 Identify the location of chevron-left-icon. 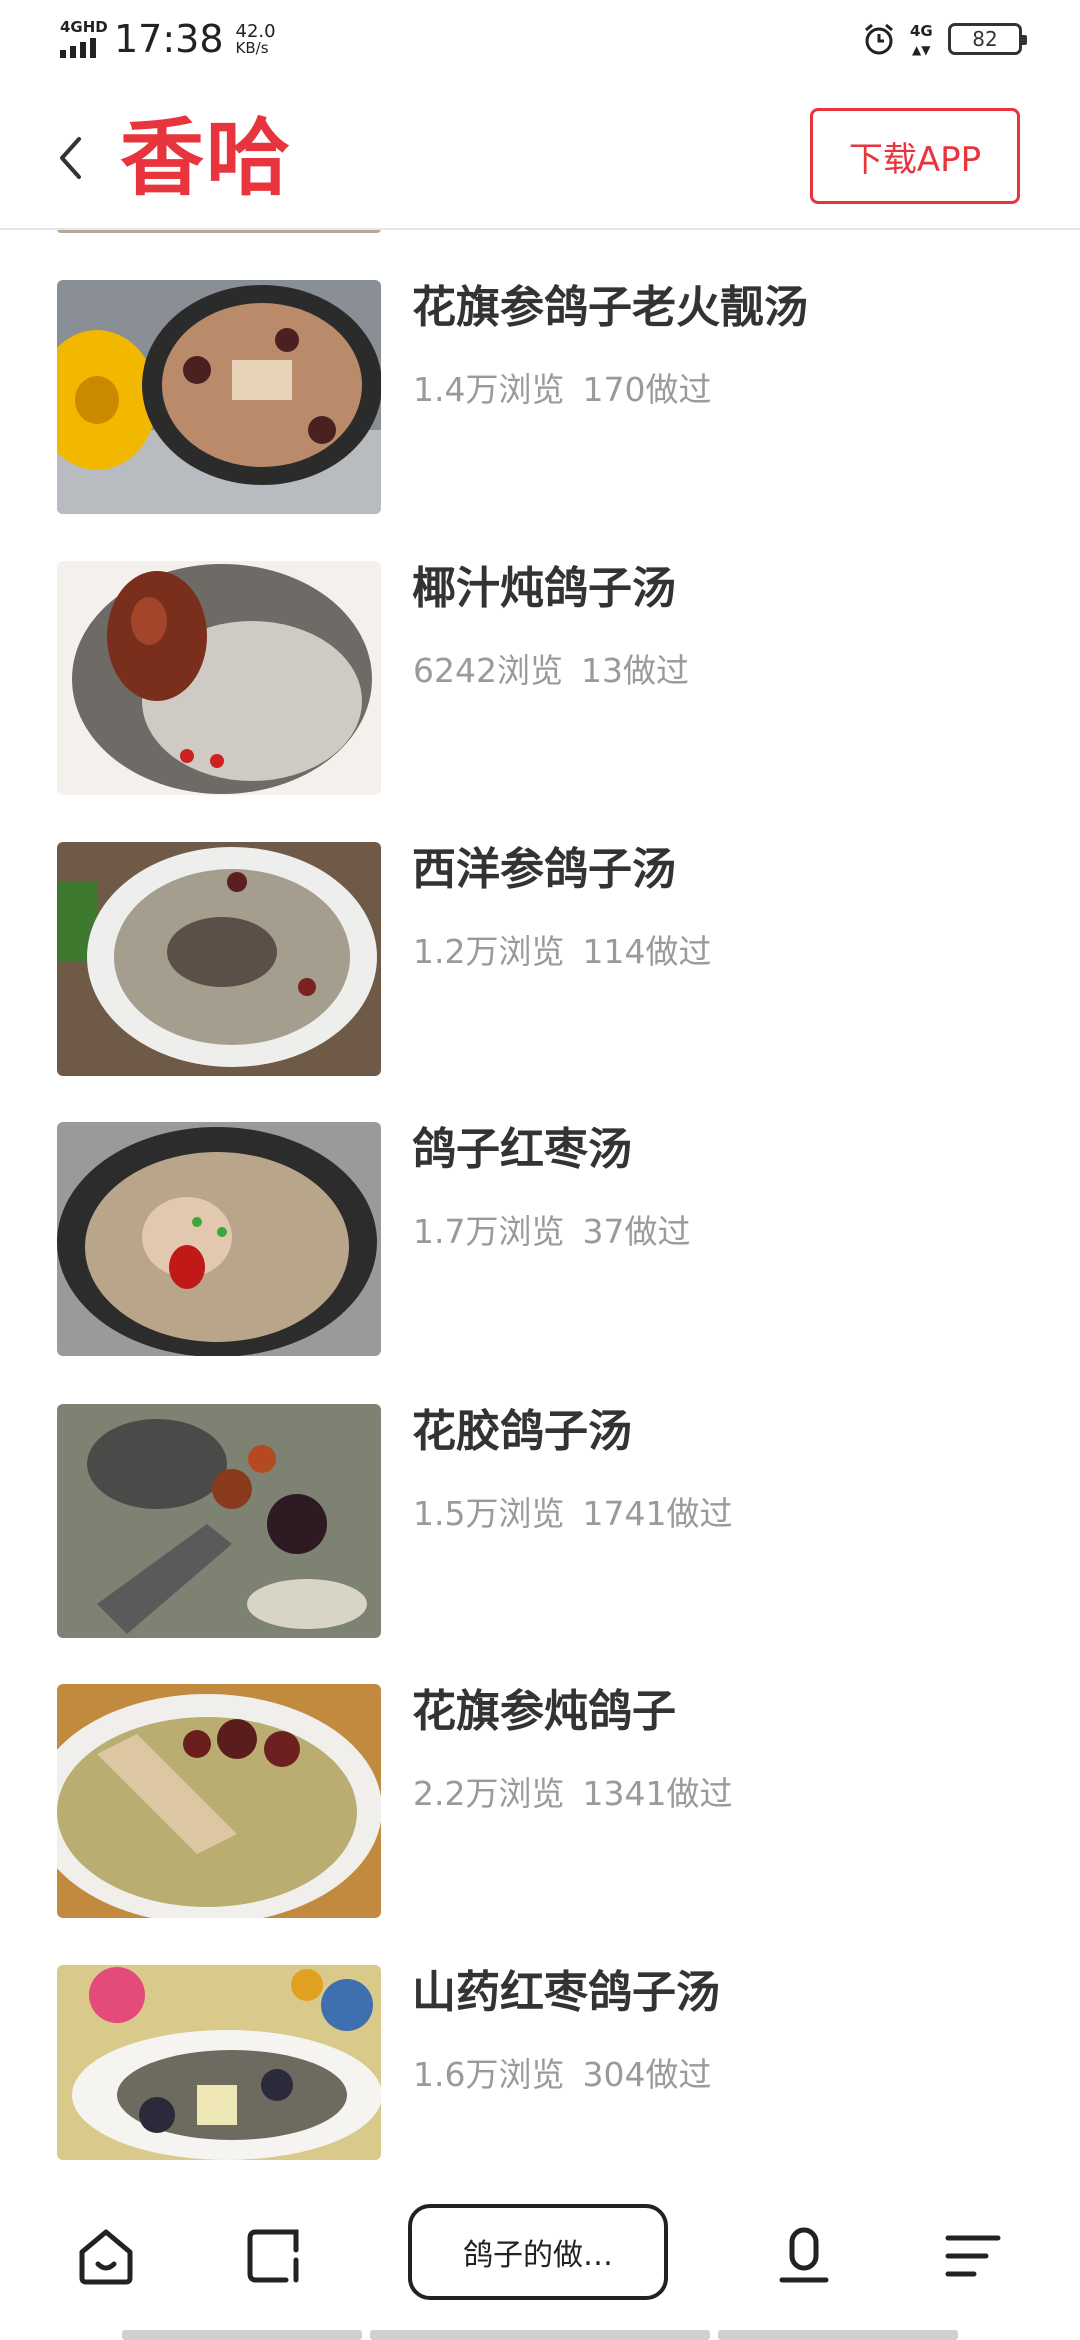
(70, 158).